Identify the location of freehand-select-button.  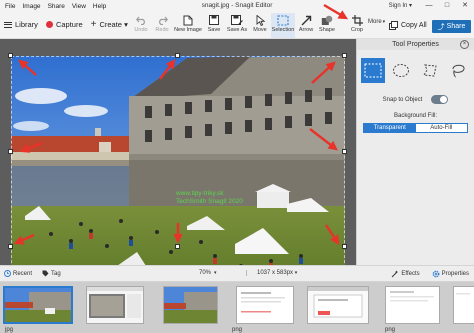
(430, 70).